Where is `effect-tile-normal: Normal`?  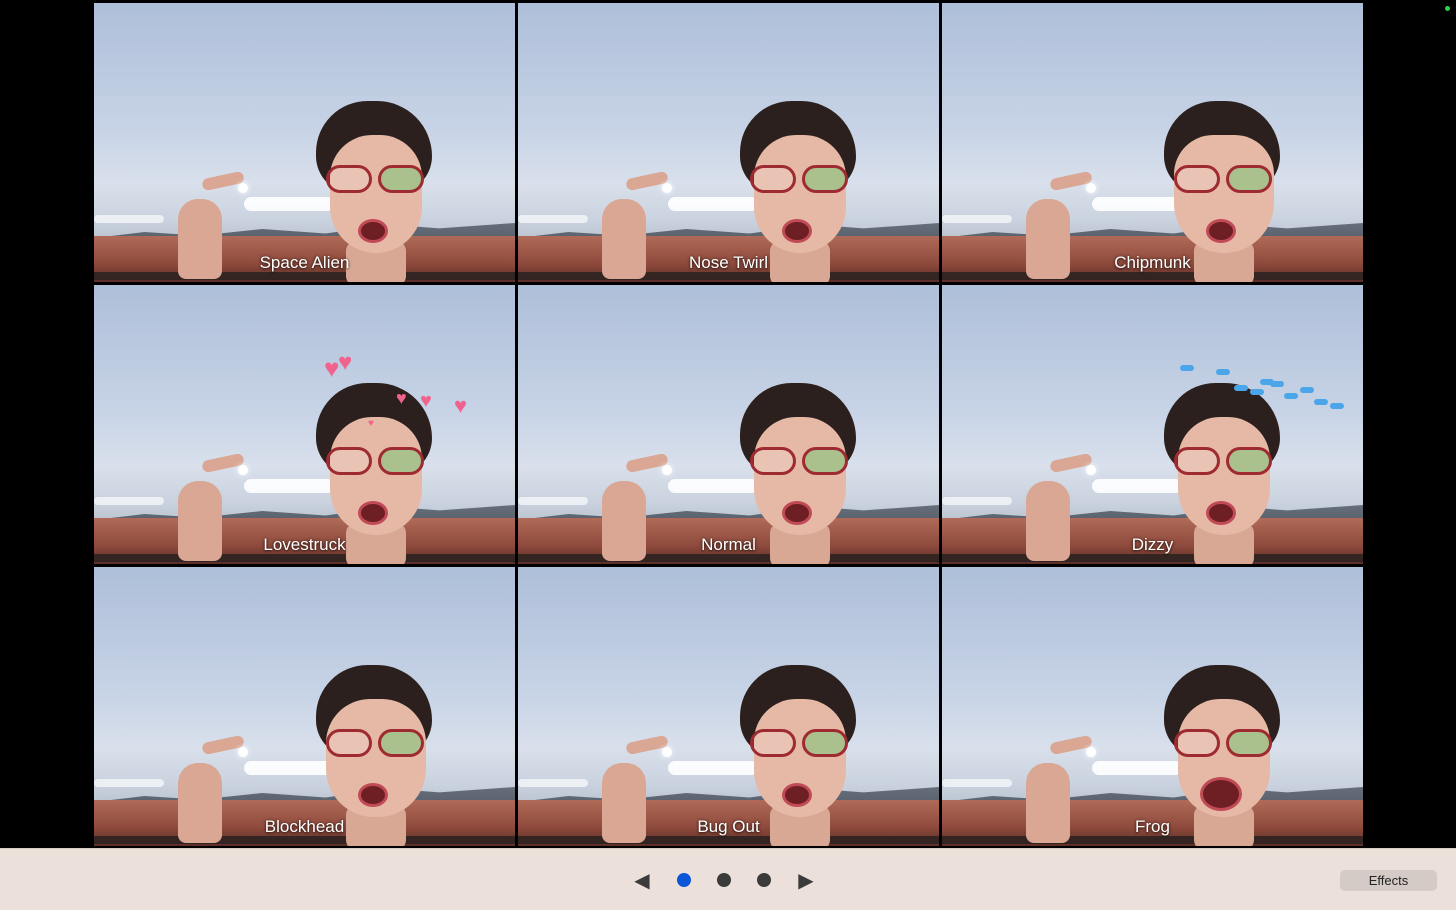 effect-tile-normal: Normal is located at coordinates (728, 424).